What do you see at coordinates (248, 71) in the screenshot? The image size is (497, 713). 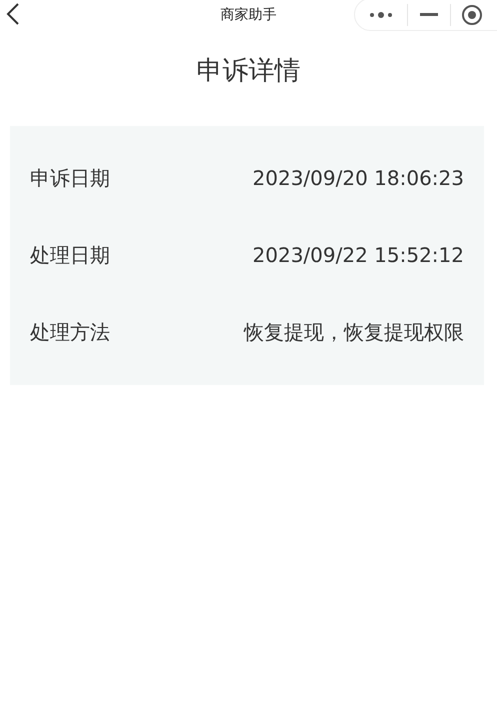 I see `page-heading: 申诉详情` at bounding box center [248, 71].